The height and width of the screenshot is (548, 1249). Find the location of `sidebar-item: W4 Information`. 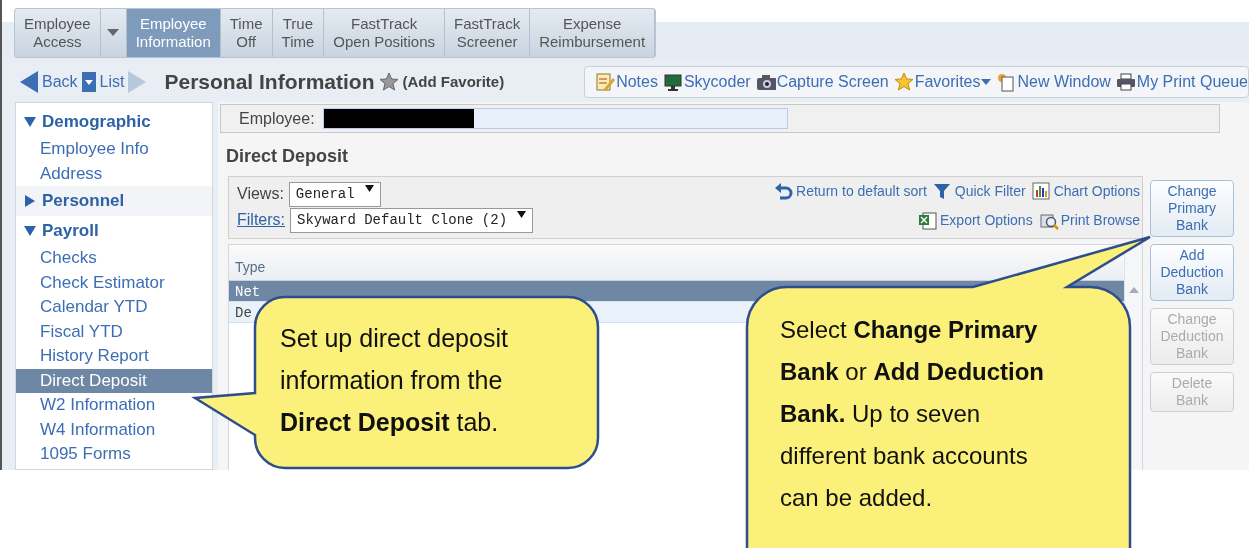

sidebar-item: W4 Information is located at coordinates (114, 429).